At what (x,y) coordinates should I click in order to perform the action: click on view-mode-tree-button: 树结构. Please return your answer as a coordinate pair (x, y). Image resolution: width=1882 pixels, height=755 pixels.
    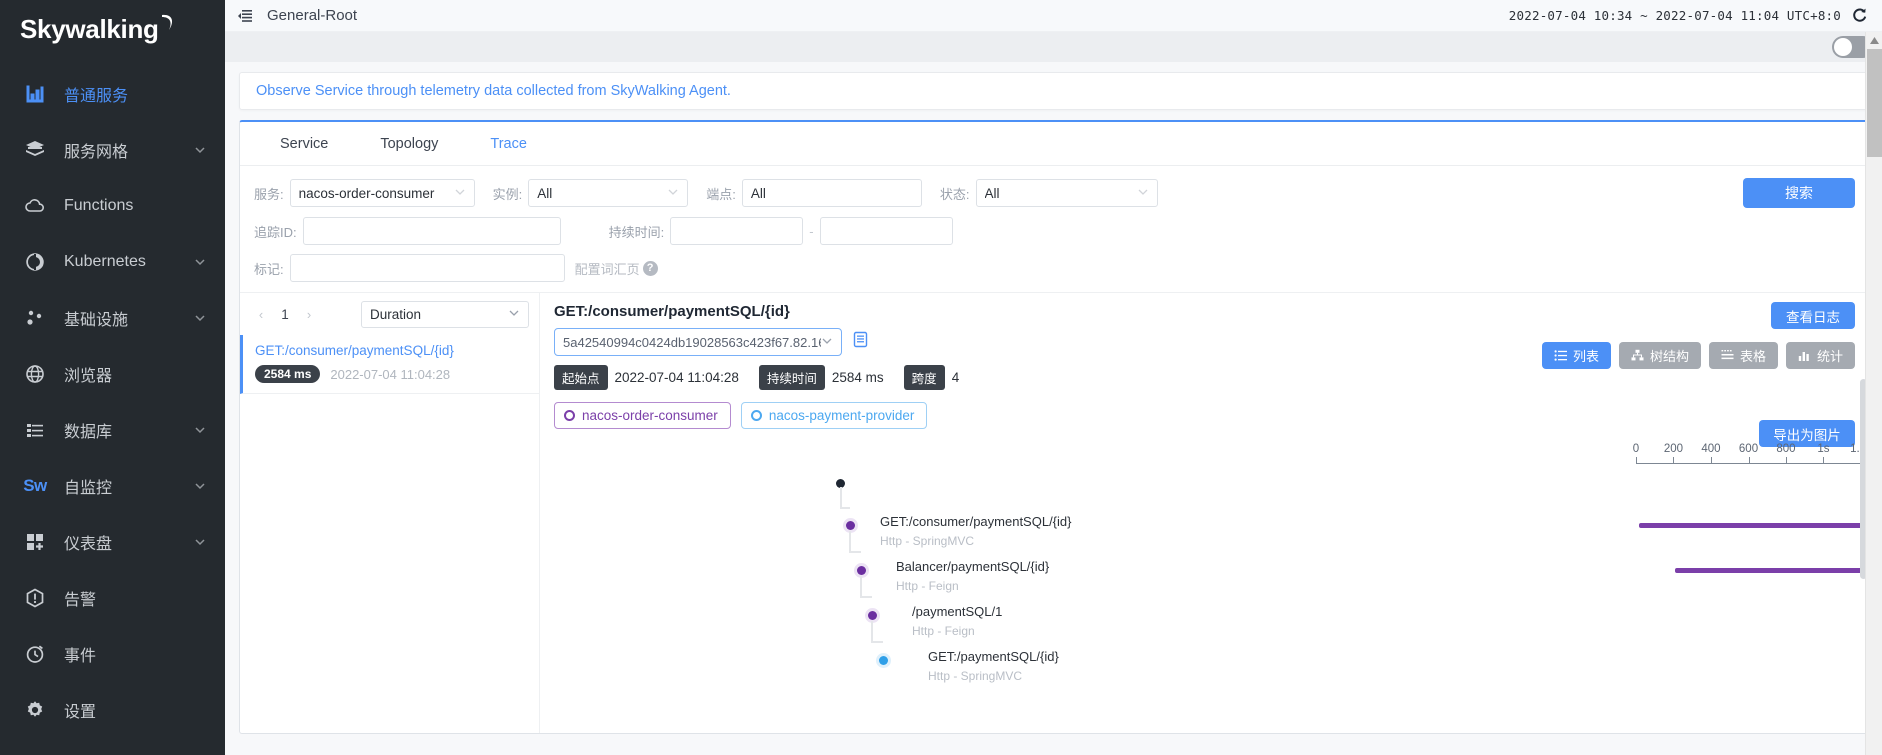
    Looking at the image, I should click on (1659, 355).